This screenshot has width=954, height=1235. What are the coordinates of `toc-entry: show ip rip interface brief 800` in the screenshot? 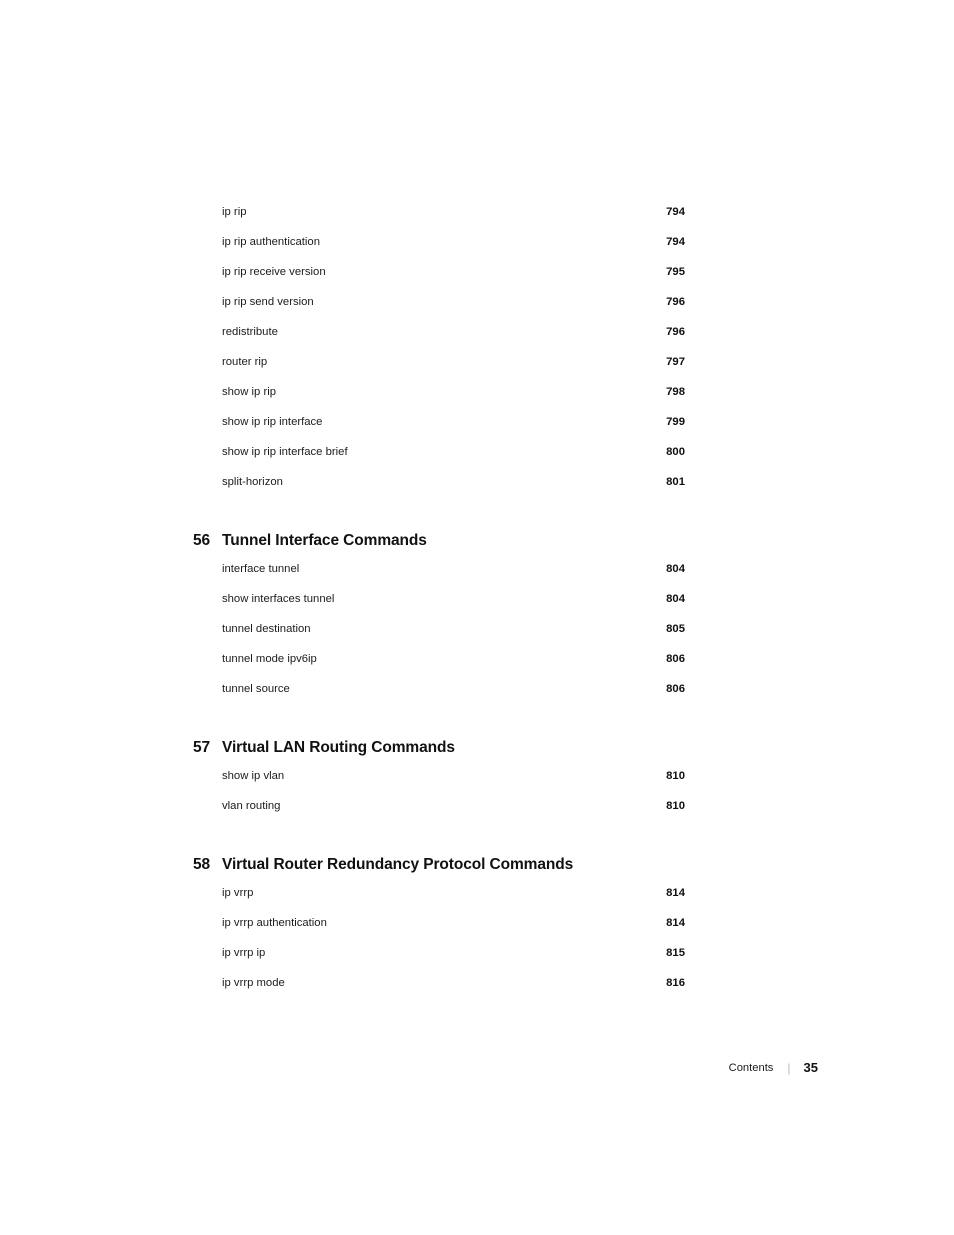 It's located at (439, 461).